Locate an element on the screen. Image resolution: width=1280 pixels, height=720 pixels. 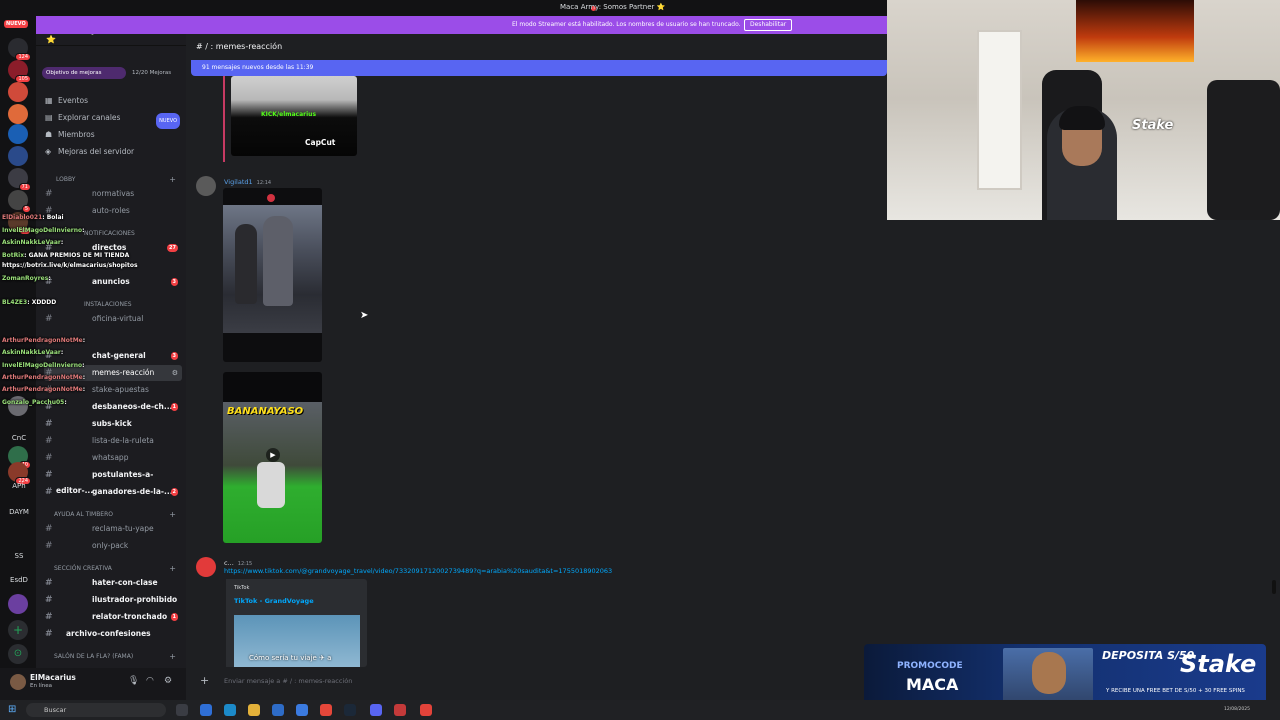
channel-hater: # hater-con-clase is located at coordinates (113, 583).